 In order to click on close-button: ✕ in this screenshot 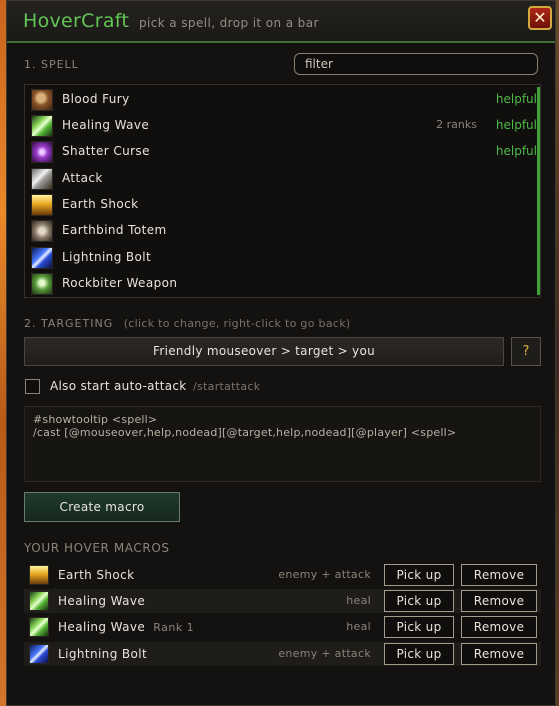, I will do `click(540, 18)`.